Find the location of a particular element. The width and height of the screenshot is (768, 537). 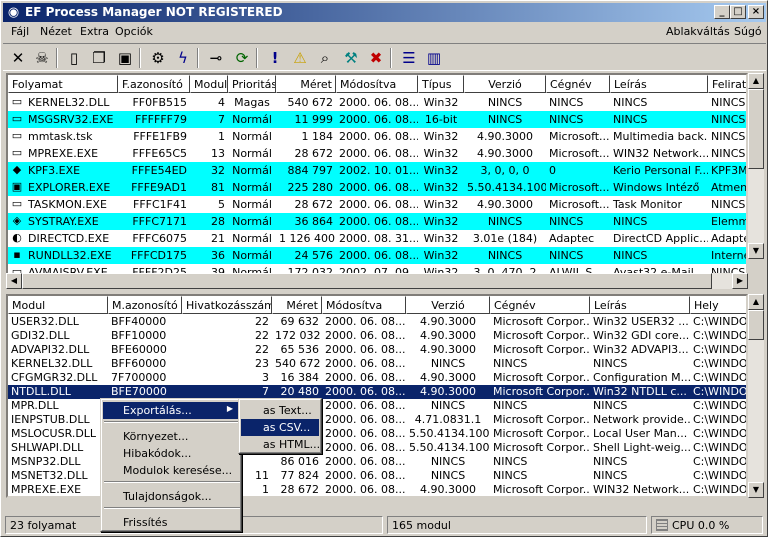

close-icon: ✕ is located at coordinates (18, 58).